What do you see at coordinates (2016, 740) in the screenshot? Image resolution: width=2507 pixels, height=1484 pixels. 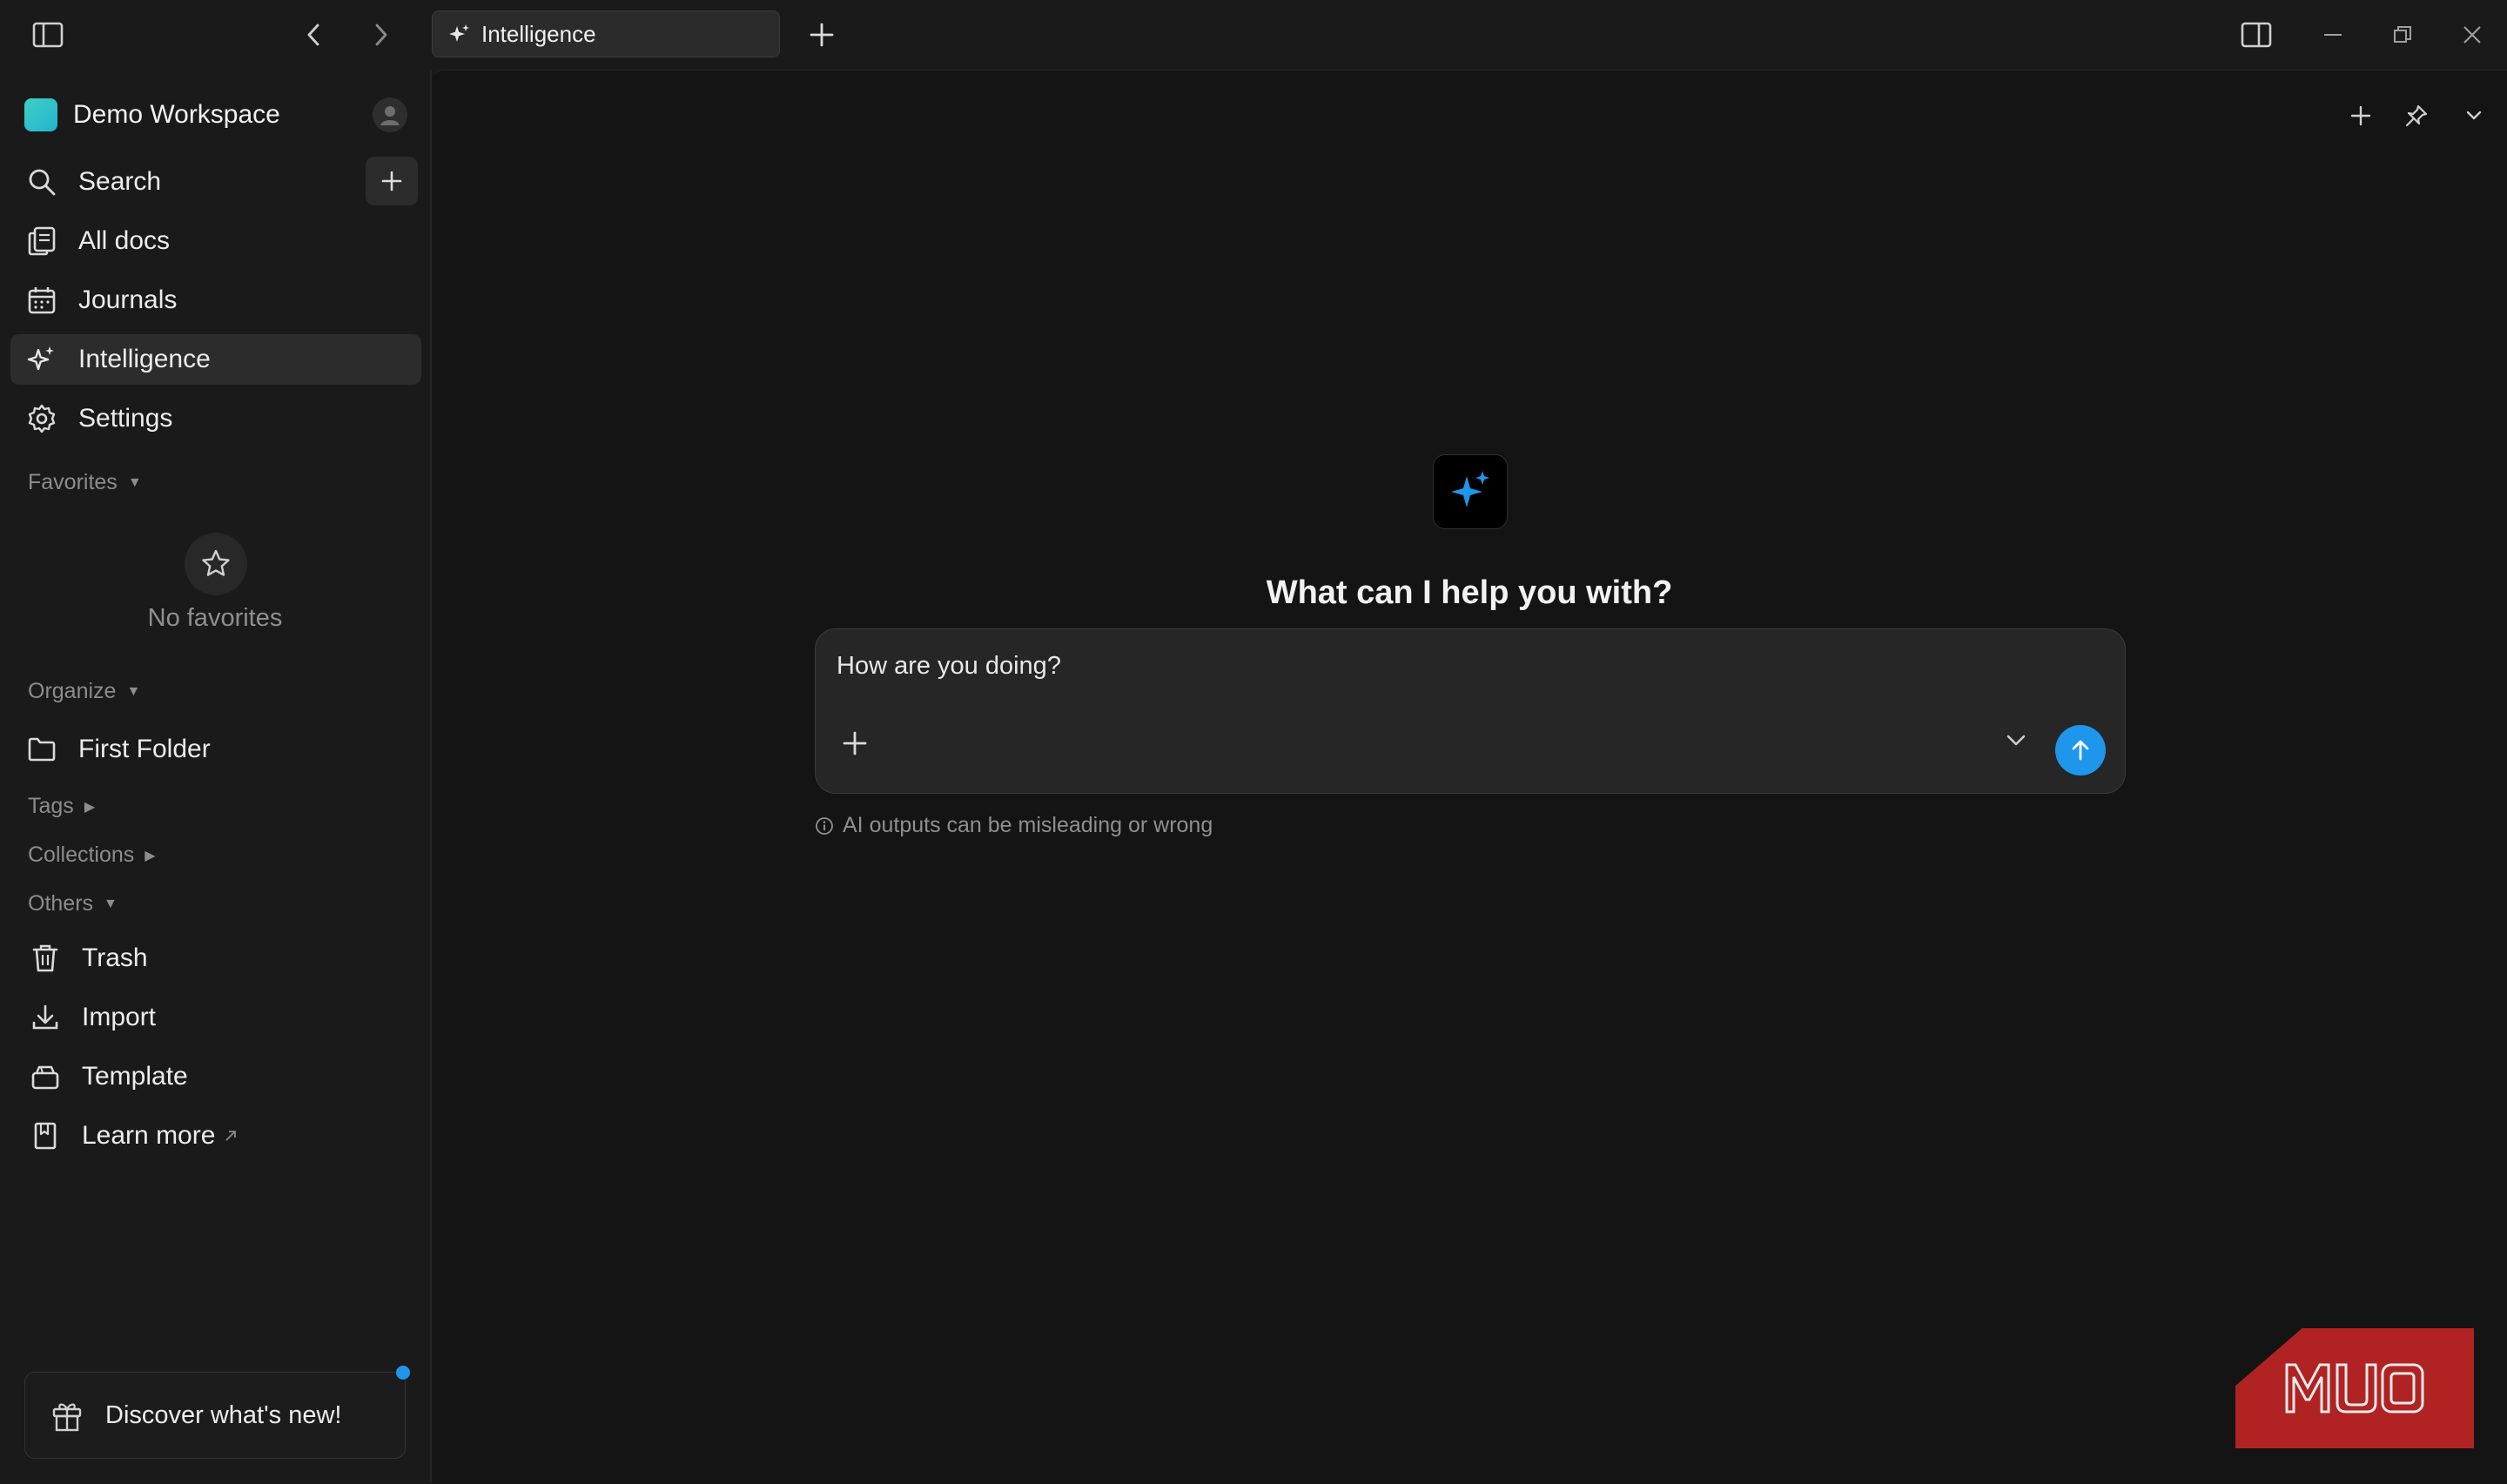 I see `model-chevron-down-icon` at bounding box center [2016, 740].